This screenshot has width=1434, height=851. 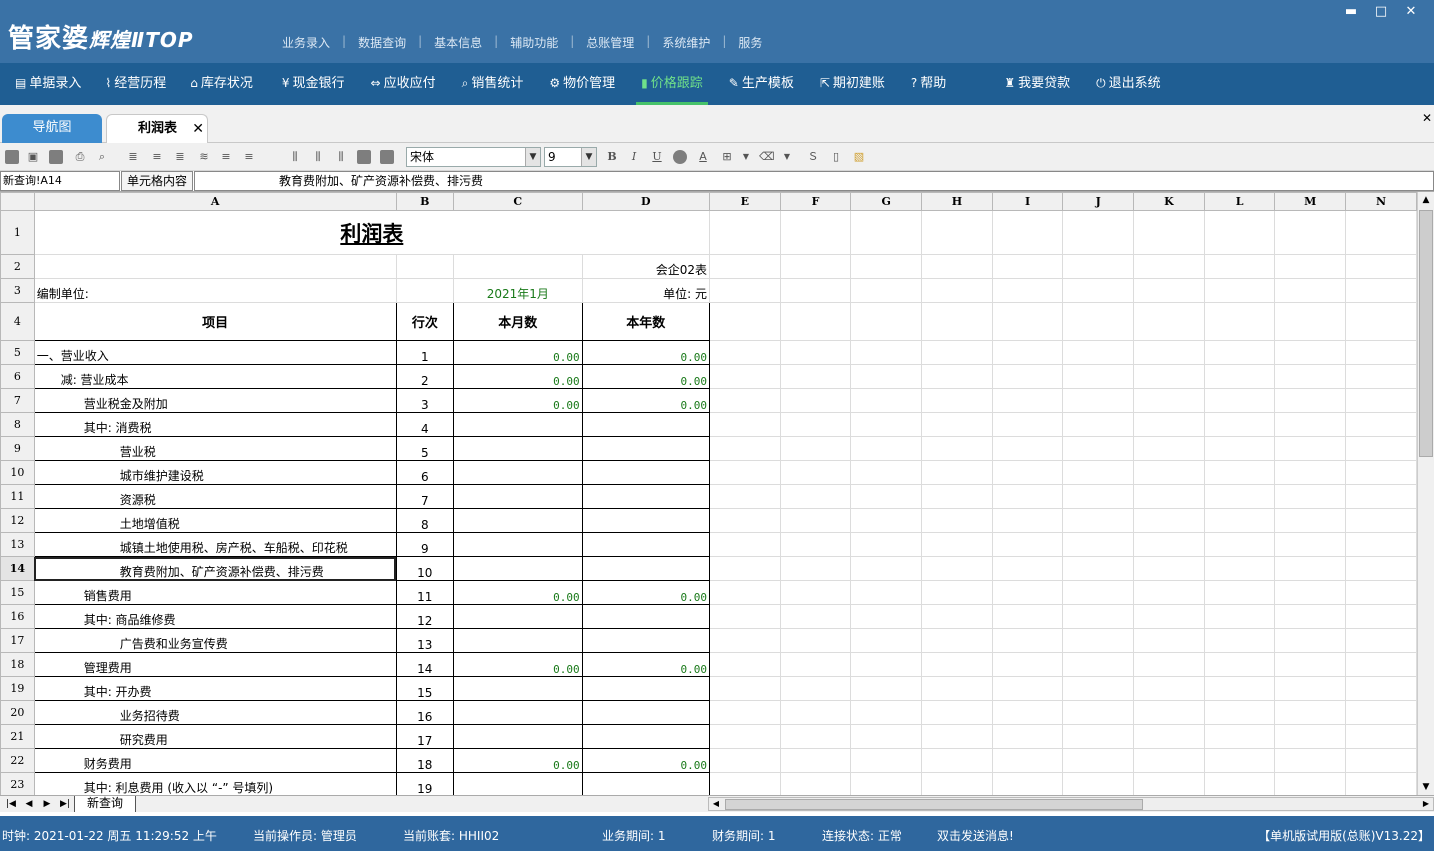 I want to click on item-cell: 营业税, so click(x=215, y=448).